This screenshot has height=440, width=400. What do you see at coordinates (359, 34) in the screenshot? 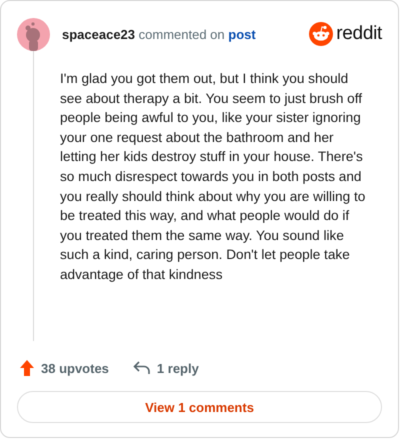
I see `brand-wordmark: reddit` at bounding box center [359, 34].